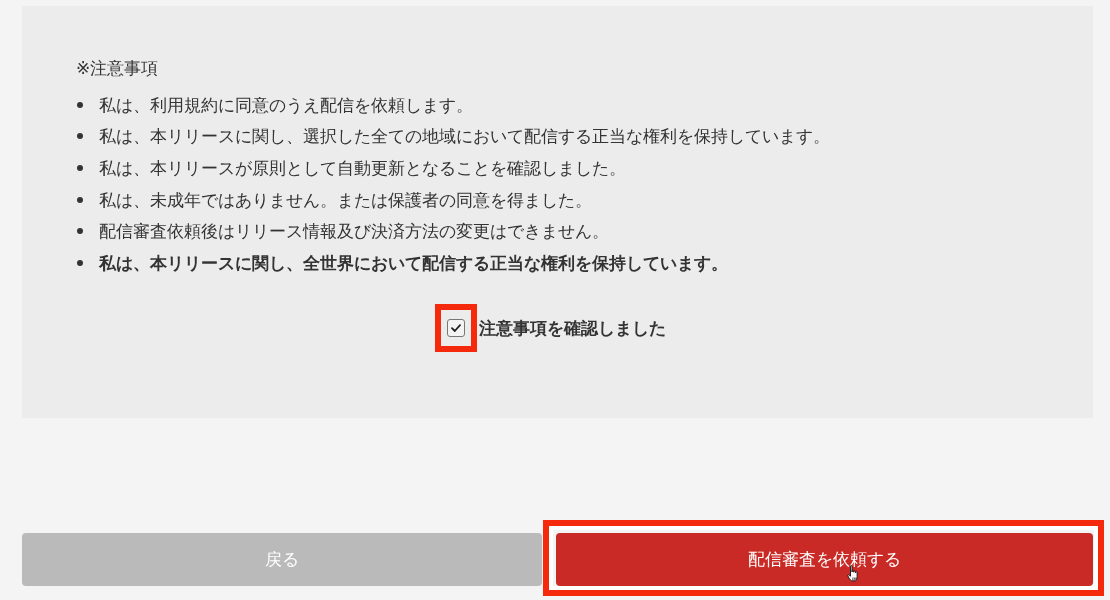  I want to click on notice-title: ※注意事項, so click(118, 68).